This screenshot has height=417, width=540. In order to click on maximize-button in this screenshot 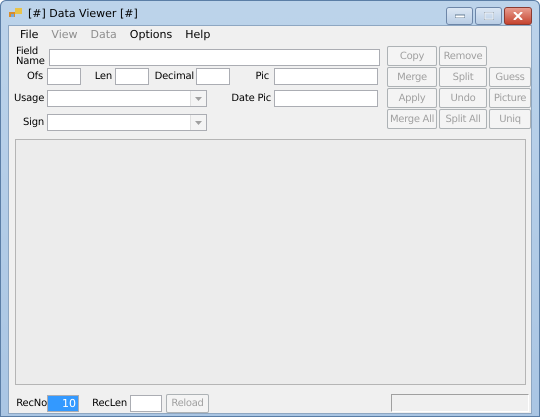, I will do `click(488, 16)`.